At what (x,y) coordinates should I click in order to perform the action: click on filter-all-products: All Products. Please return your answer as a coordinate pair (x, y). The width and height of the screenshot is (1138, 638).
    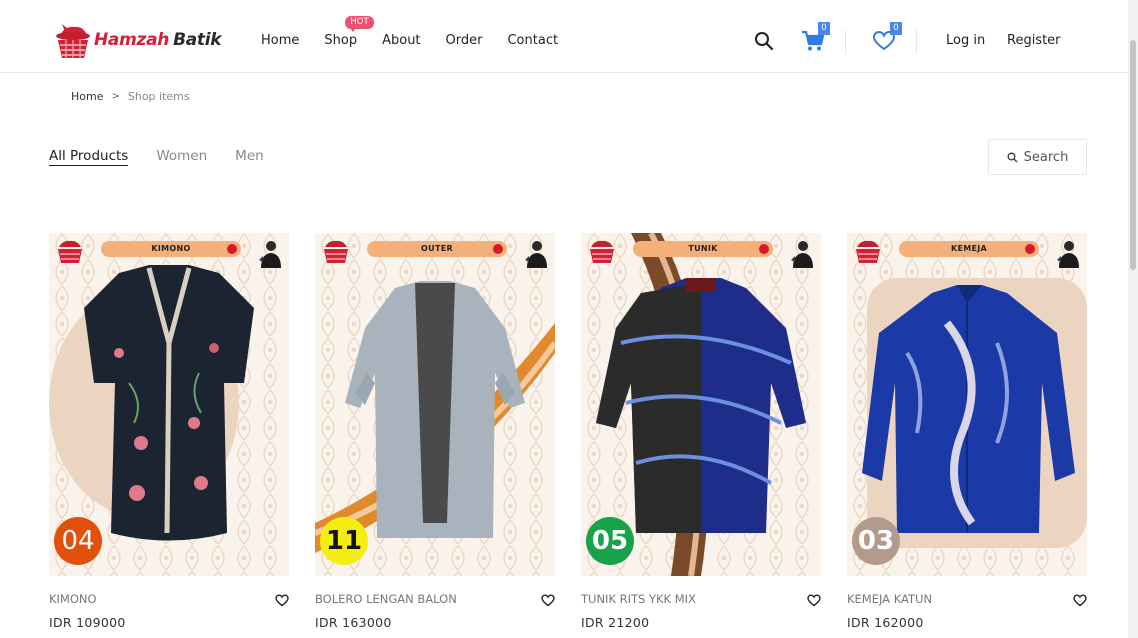
    Looking at the image, I should click on (89, 157).